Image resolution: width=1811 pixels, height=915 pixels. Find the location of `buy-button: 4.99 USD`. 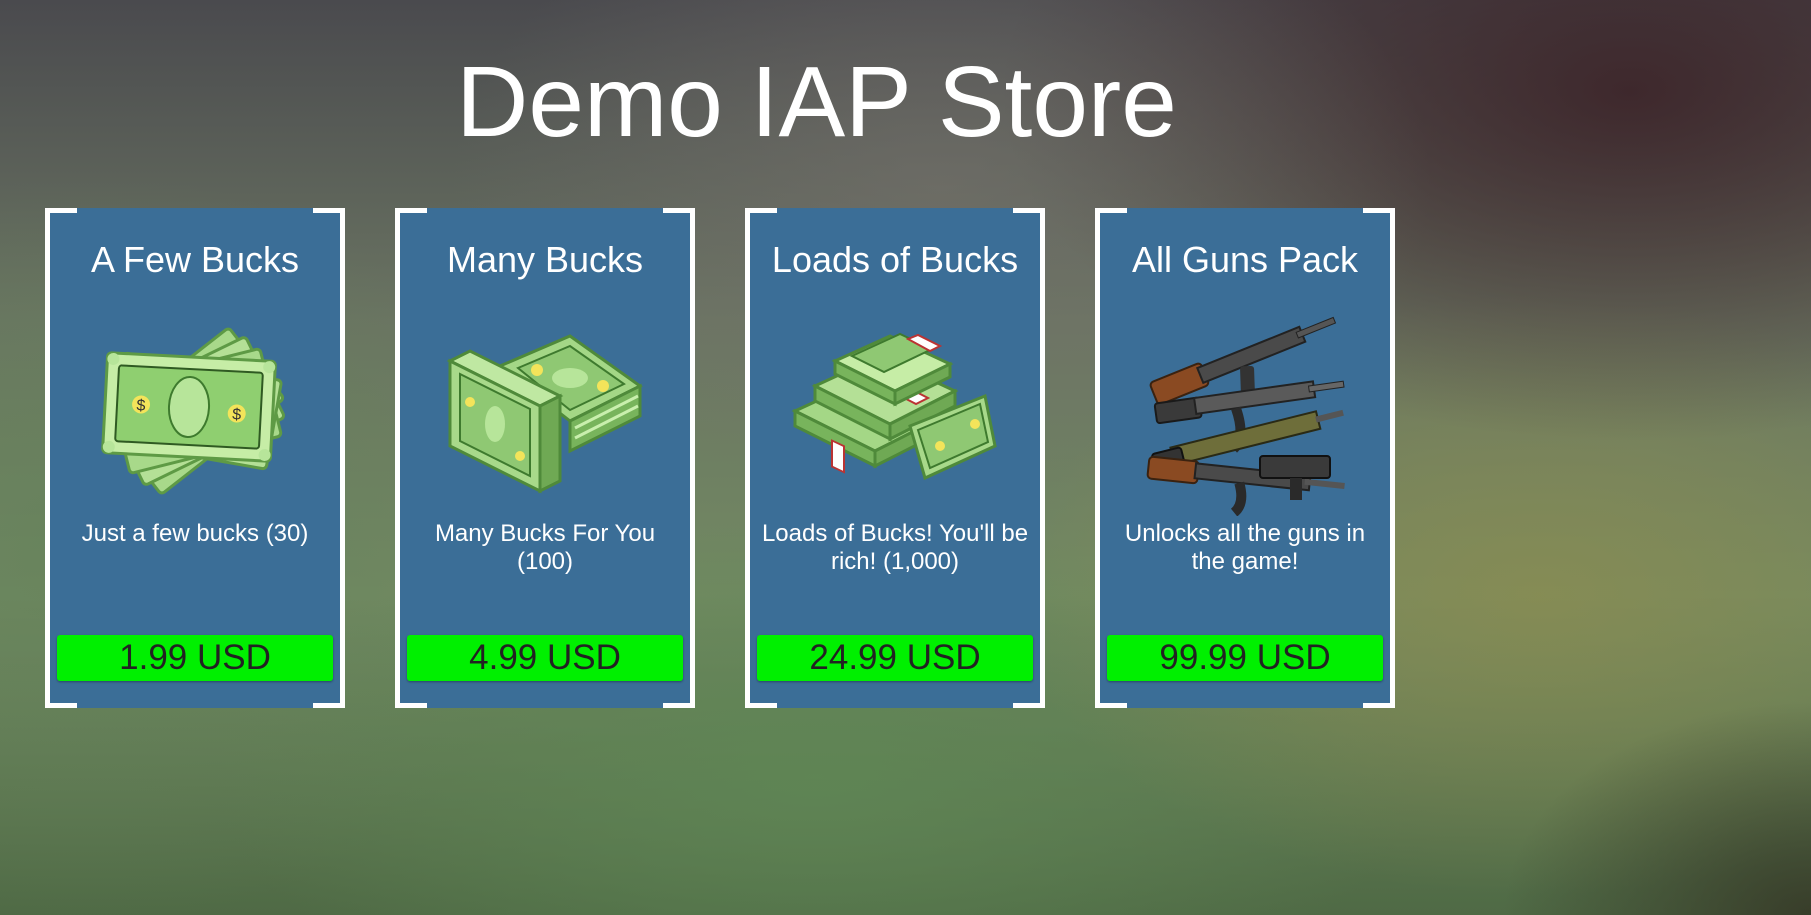

buy-button: 4.99 USD is located at coordinates (545, 658).